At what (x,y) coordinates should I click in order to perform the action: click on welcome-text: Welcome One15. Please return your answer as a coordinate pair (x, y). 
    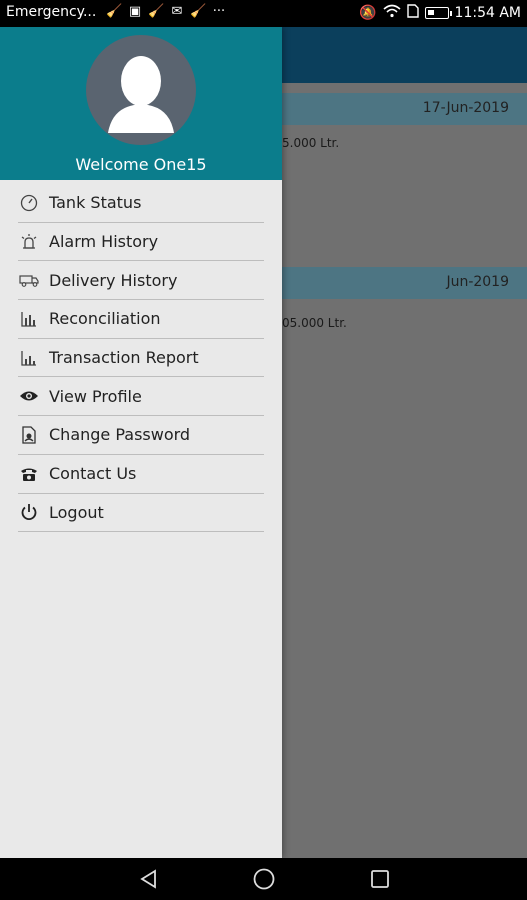
    Looking at the image, I should click on (141, 164).